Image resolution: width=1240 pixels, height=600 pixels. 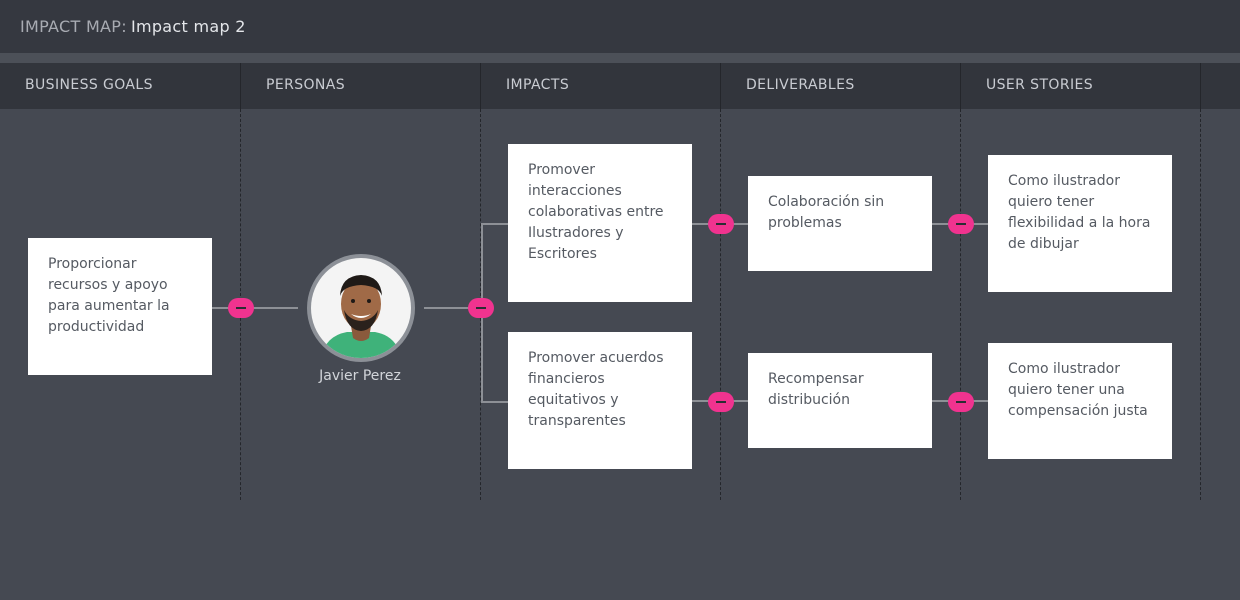 I want to click on column-header-impacts: IMPACTS, so click(x=601, y=86).